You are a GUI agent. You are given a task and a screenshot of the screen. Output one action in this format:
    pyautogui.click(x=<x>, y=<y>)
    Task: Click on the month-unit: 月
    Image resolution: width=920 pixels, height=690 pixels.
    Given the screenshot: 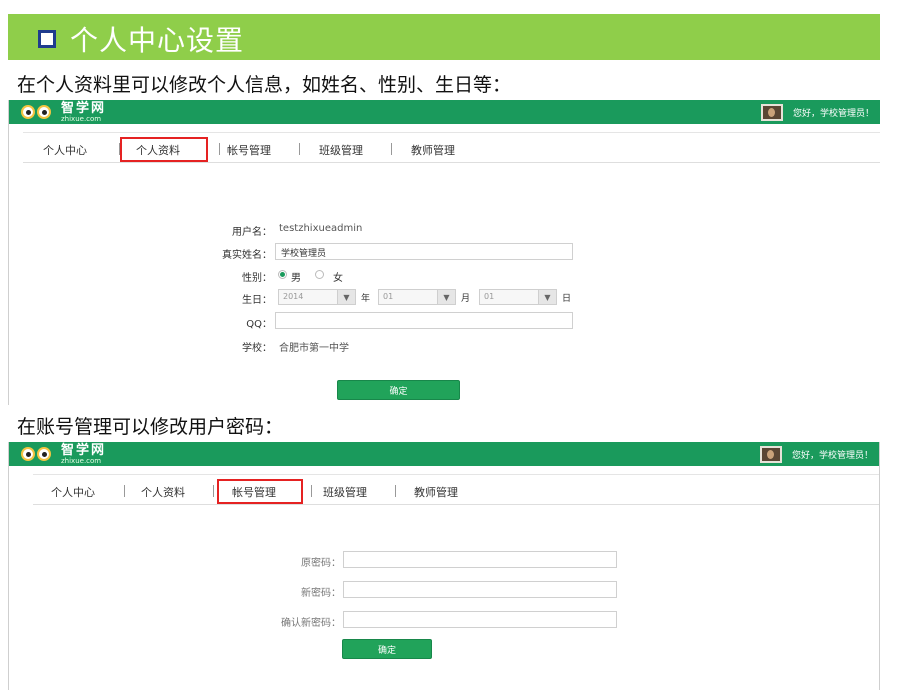 What is the action you would take?
    pyautogui.click(x=466, y=299)
    